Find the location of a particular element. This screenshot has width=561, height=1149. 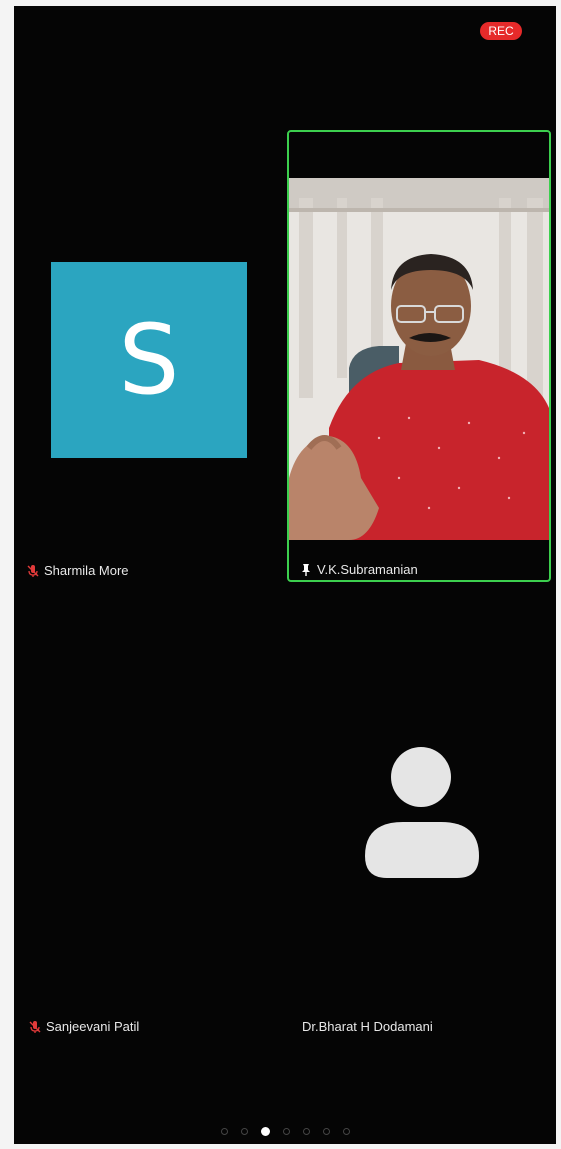

participant-name-row: V.K.Subramanian is located at coordinates (358, 569).